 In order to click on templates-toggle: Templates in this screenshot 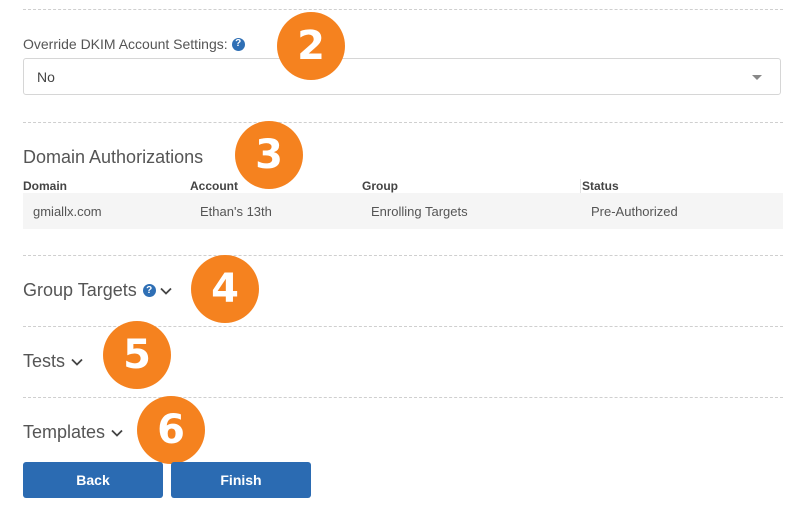, I will do `click(73, 432)`.